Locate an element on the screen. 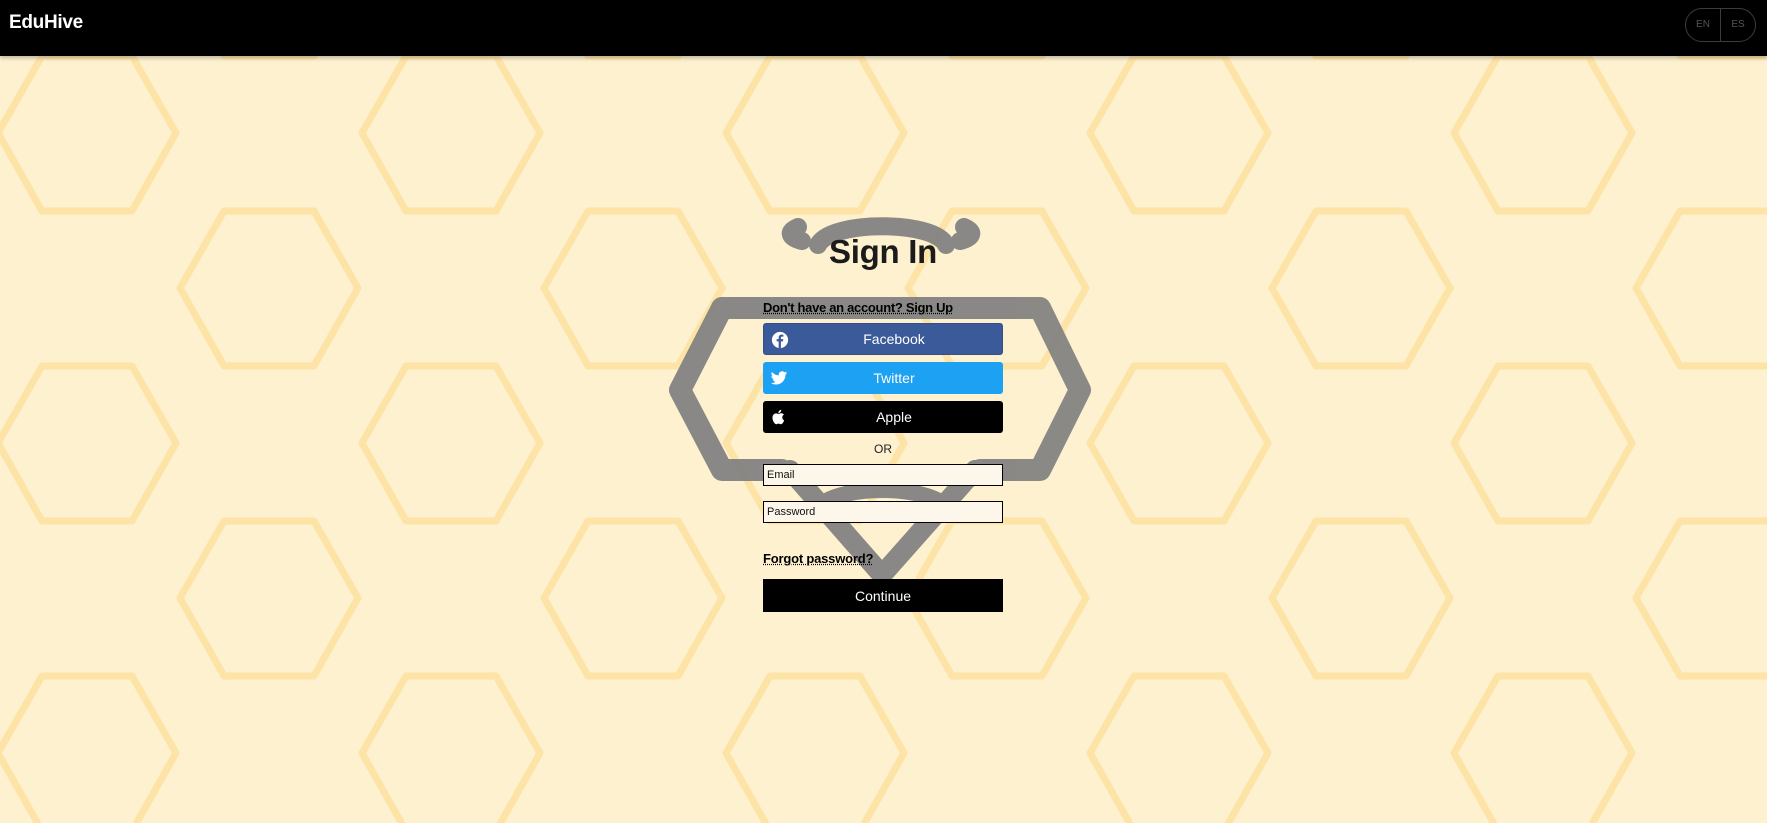 The height and width of the screenshot is (823, 1767). apple-label: Apple is located at coordinates (894, 417).